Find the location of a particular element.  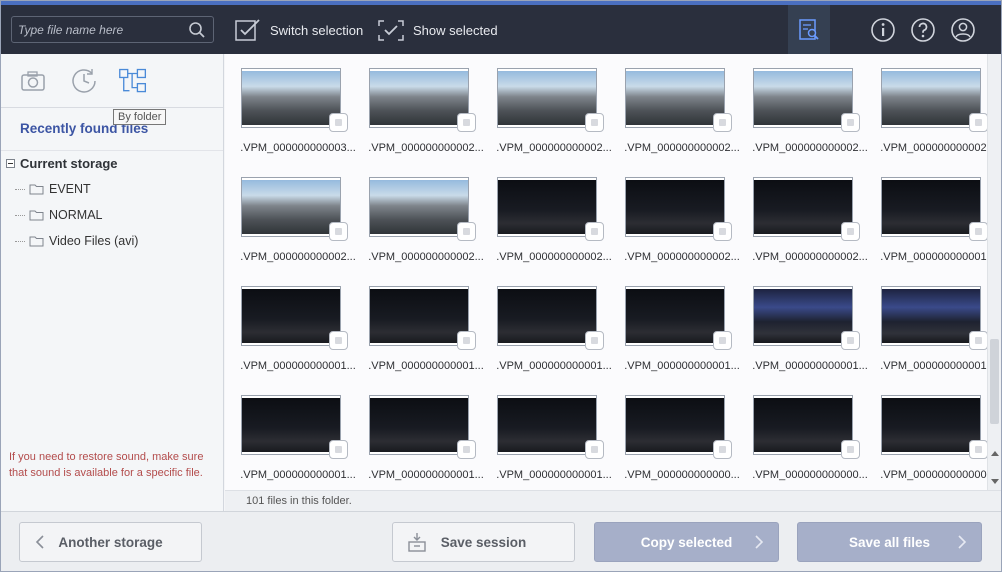

clock-icon is located at coordinates (84, 81).